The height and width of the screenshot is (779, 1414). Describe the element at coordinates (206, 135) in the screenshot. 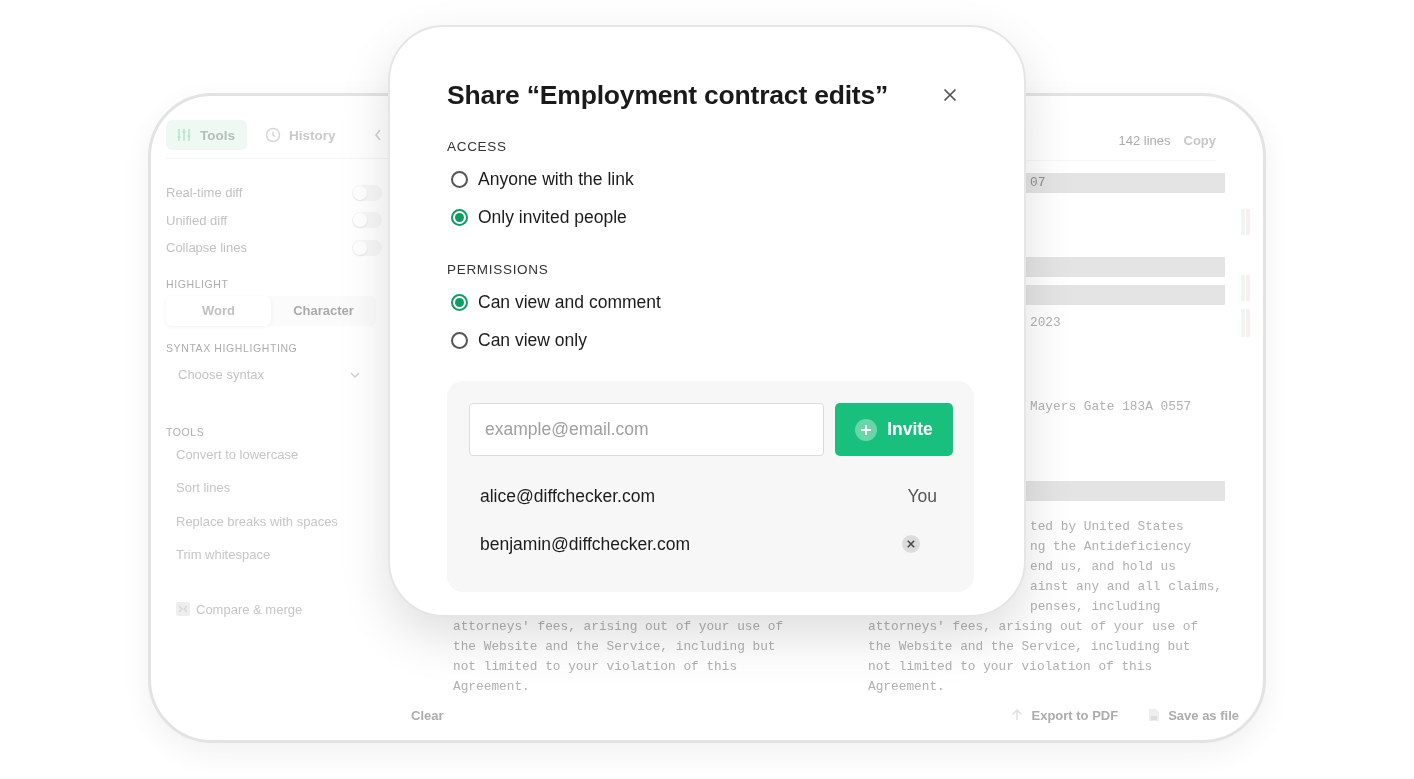

I see `sidebar-tab: Tools` at that location.